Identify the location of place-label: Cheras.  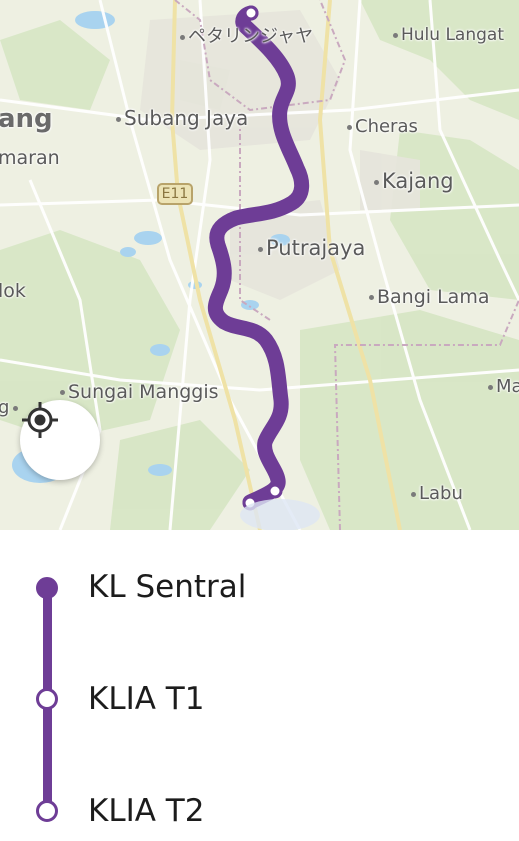
(386, 126).